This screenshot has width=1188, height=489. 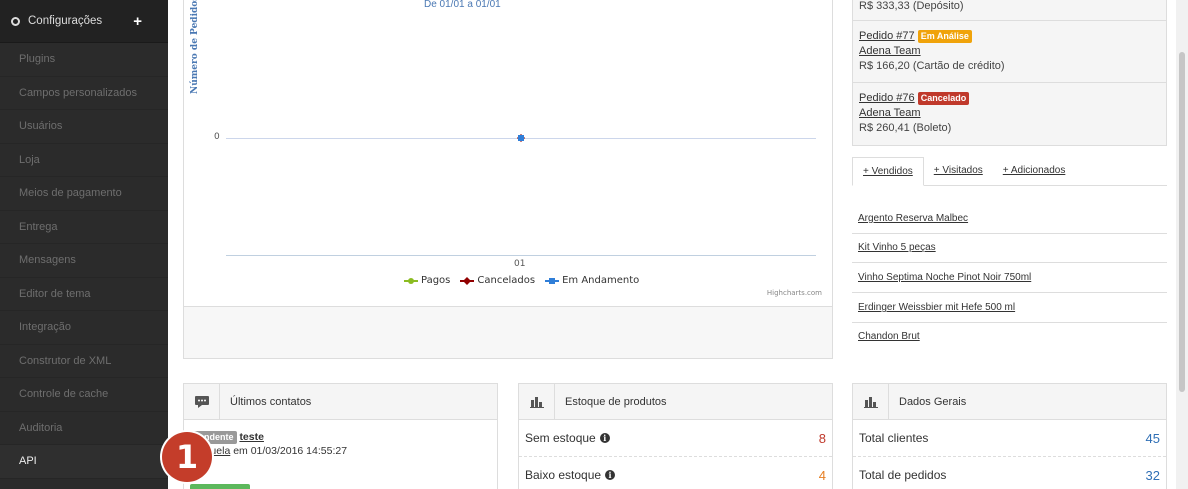 What do you see at coordinates (887, 36) in the screenshot?
I see `order-link: Pedido #77` at bounding box center [887, 36].